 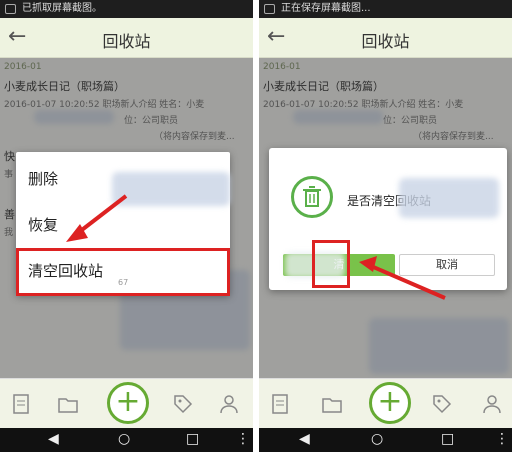 What do you see at coordinates (388, 219) in the screenshot?
I see `confirm-dialog: 是否清空回收站 清 取消` at bounding box center [388, 219].